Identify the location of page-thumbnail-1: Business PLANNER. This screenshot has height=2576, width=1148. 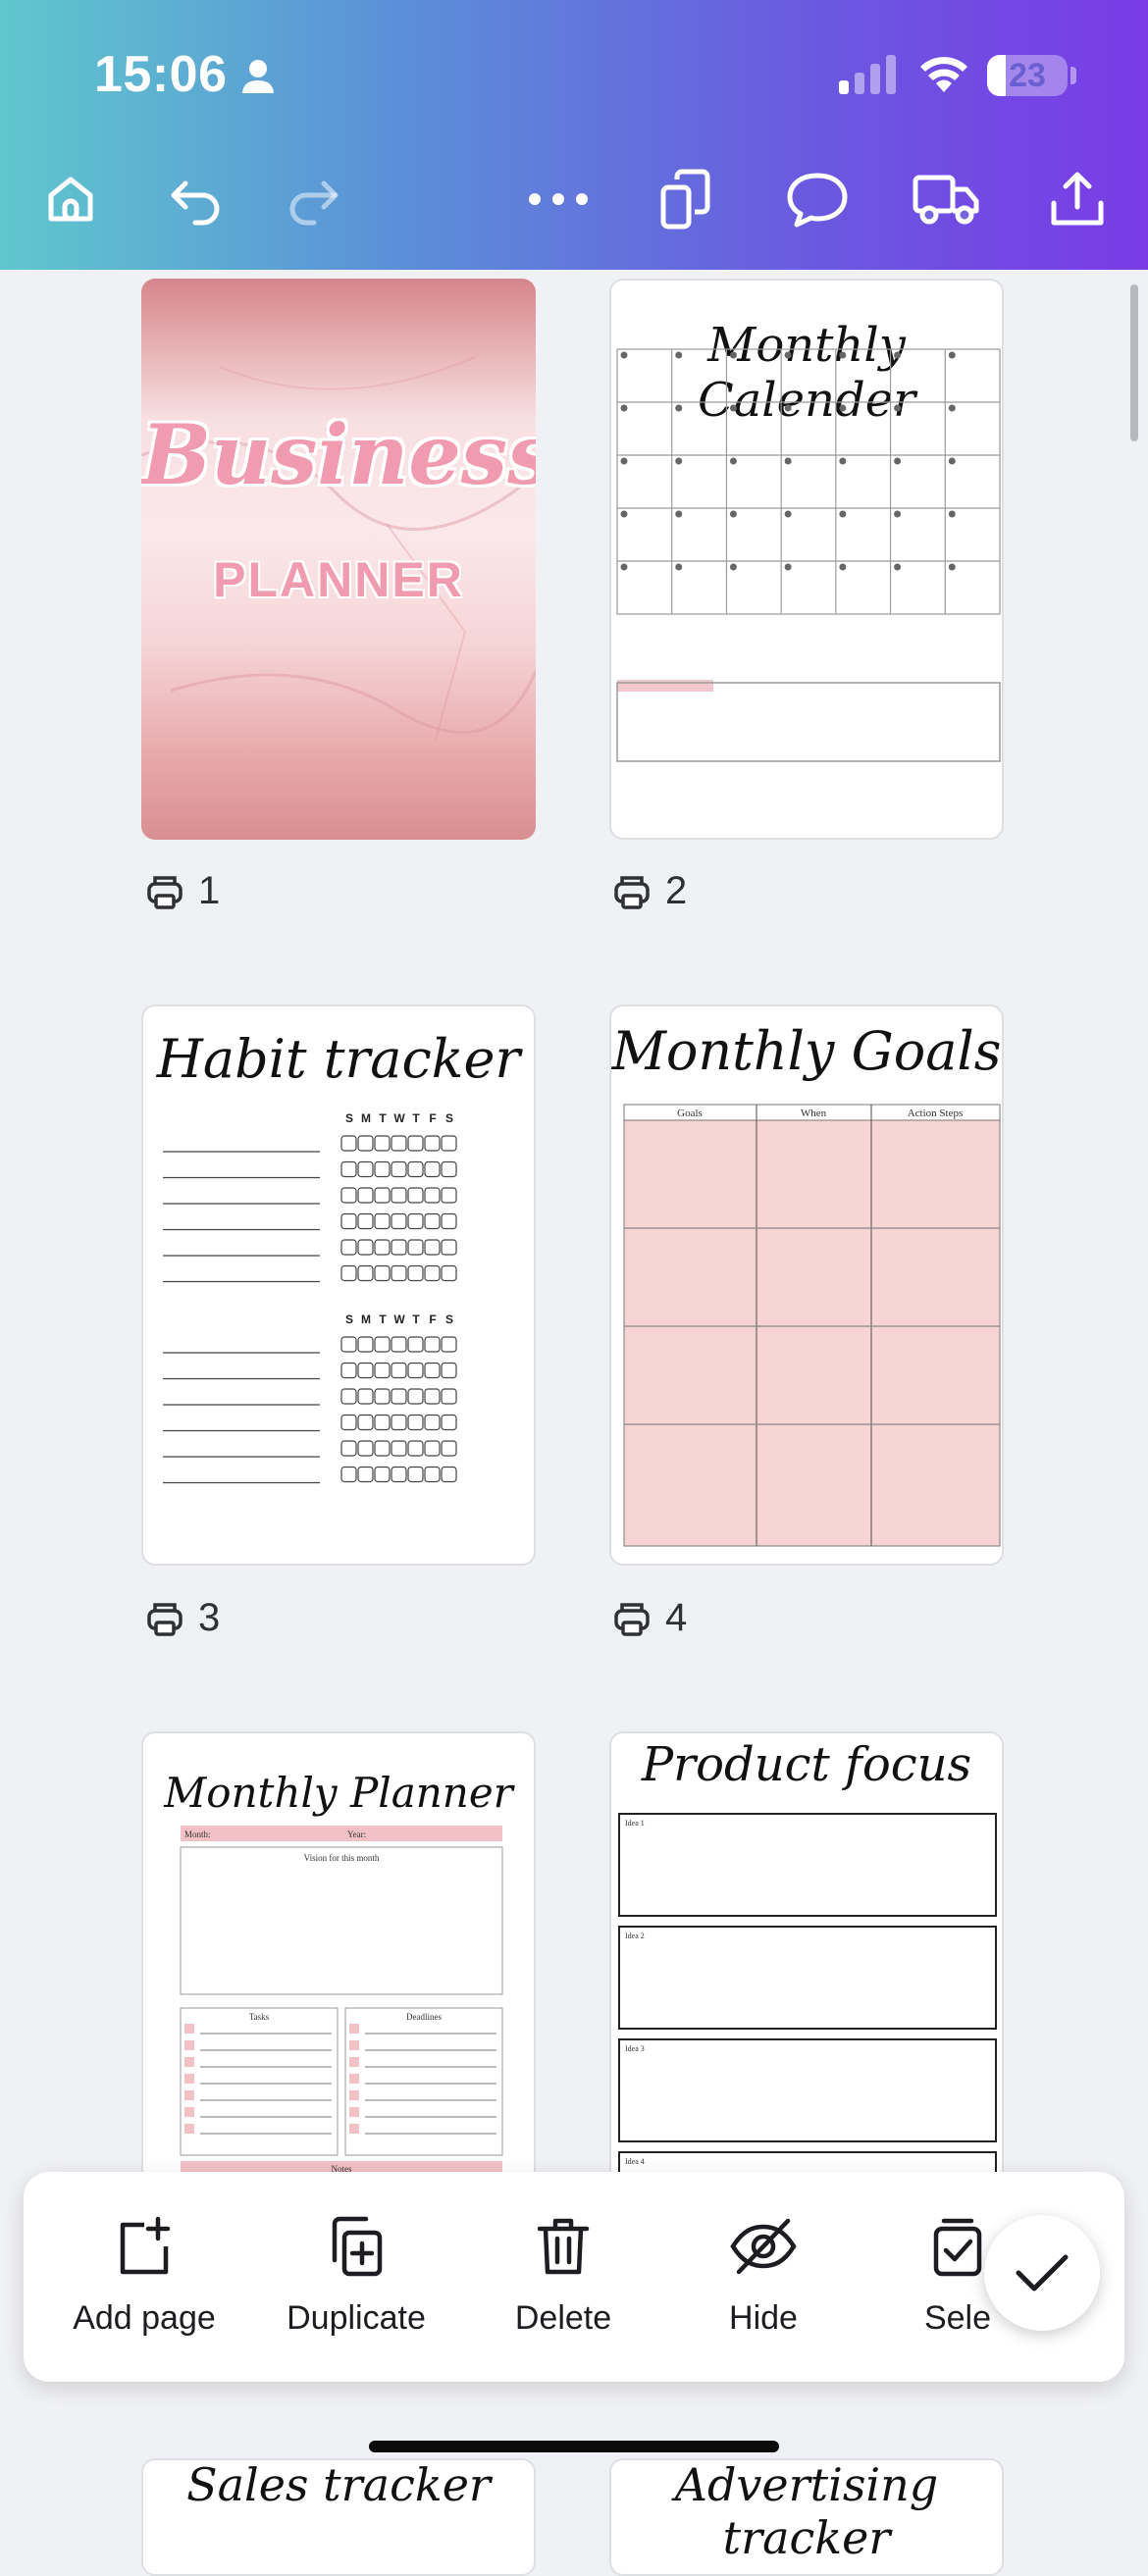
(338, 559).